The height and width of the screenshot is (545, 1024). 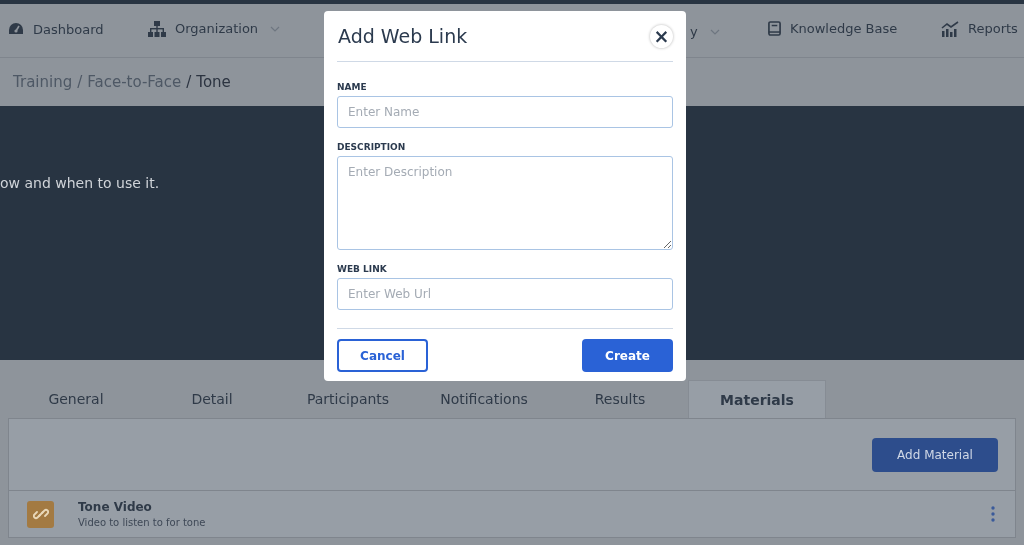 What do you see at coordinates (212, 399) in the screenshot?
I see `tab: Detail` at bounding box center [212, 399].